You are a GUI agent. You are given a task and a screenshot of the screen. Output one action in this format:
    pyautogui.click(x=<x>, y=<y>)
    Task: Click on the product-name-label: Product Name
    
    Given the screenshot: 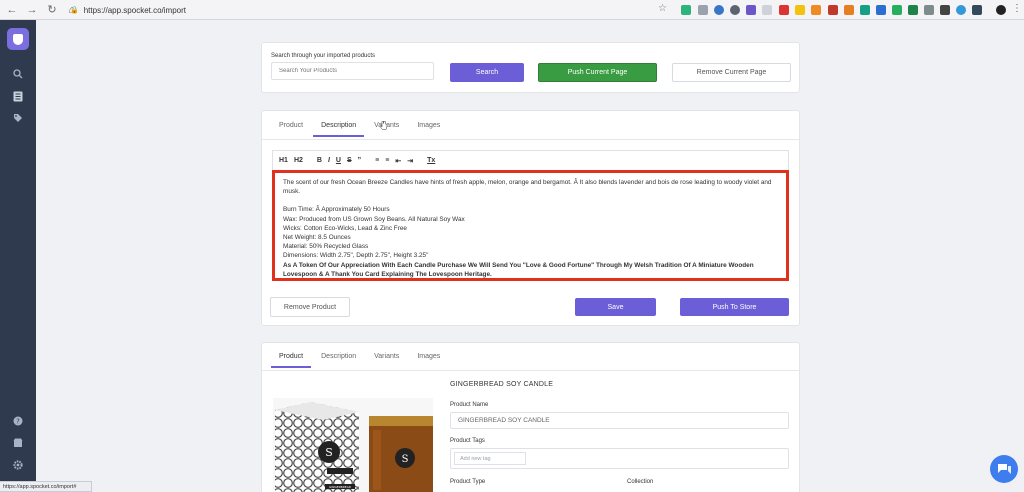 What is the action you would take?
    pyautogui.click(x=469, y=405)
    